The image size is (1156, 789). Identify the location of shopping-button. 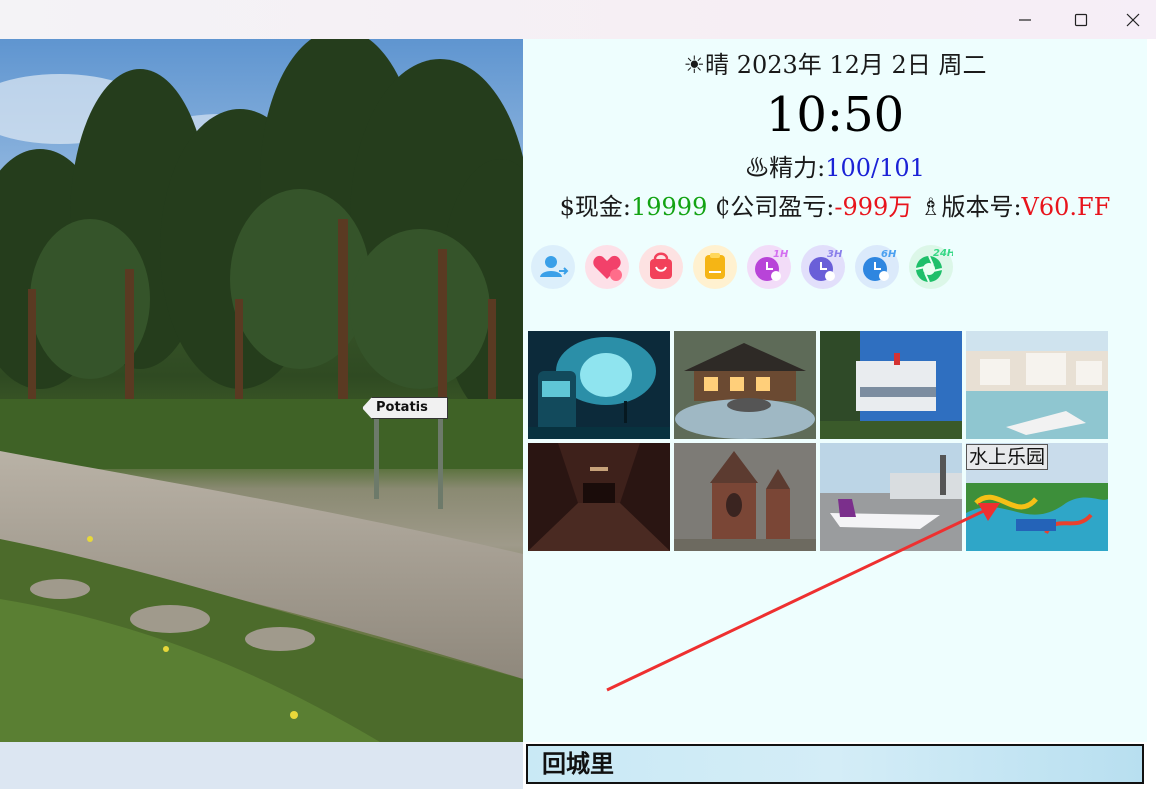
(661, 267).